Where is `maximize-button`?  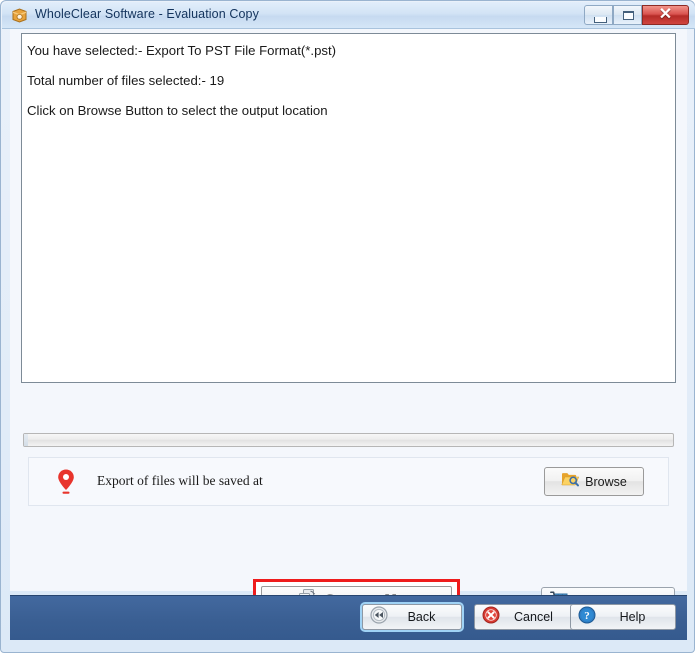 maximize-button is located at coordinates (627, 15).